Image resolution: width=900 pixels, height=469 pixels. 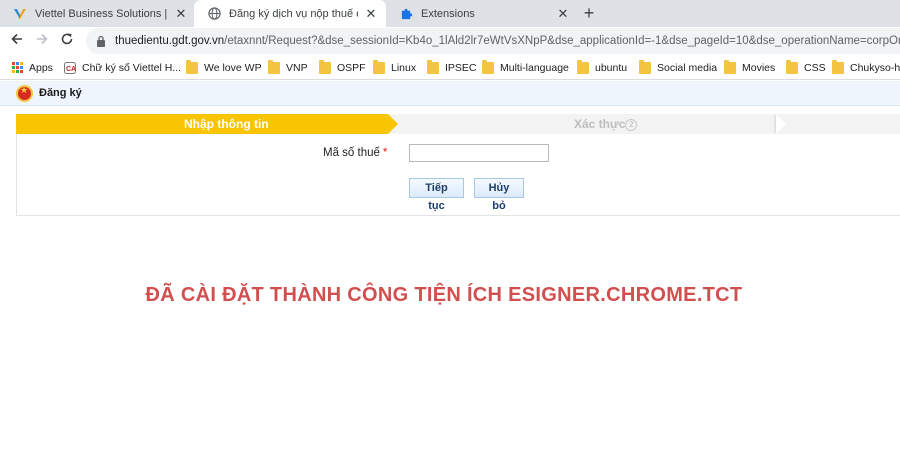 What do you see at coordinates (499, 195) in the screenshot?
I see `cancel-button: Hủy bỏ` at bounding box center [499, 195].